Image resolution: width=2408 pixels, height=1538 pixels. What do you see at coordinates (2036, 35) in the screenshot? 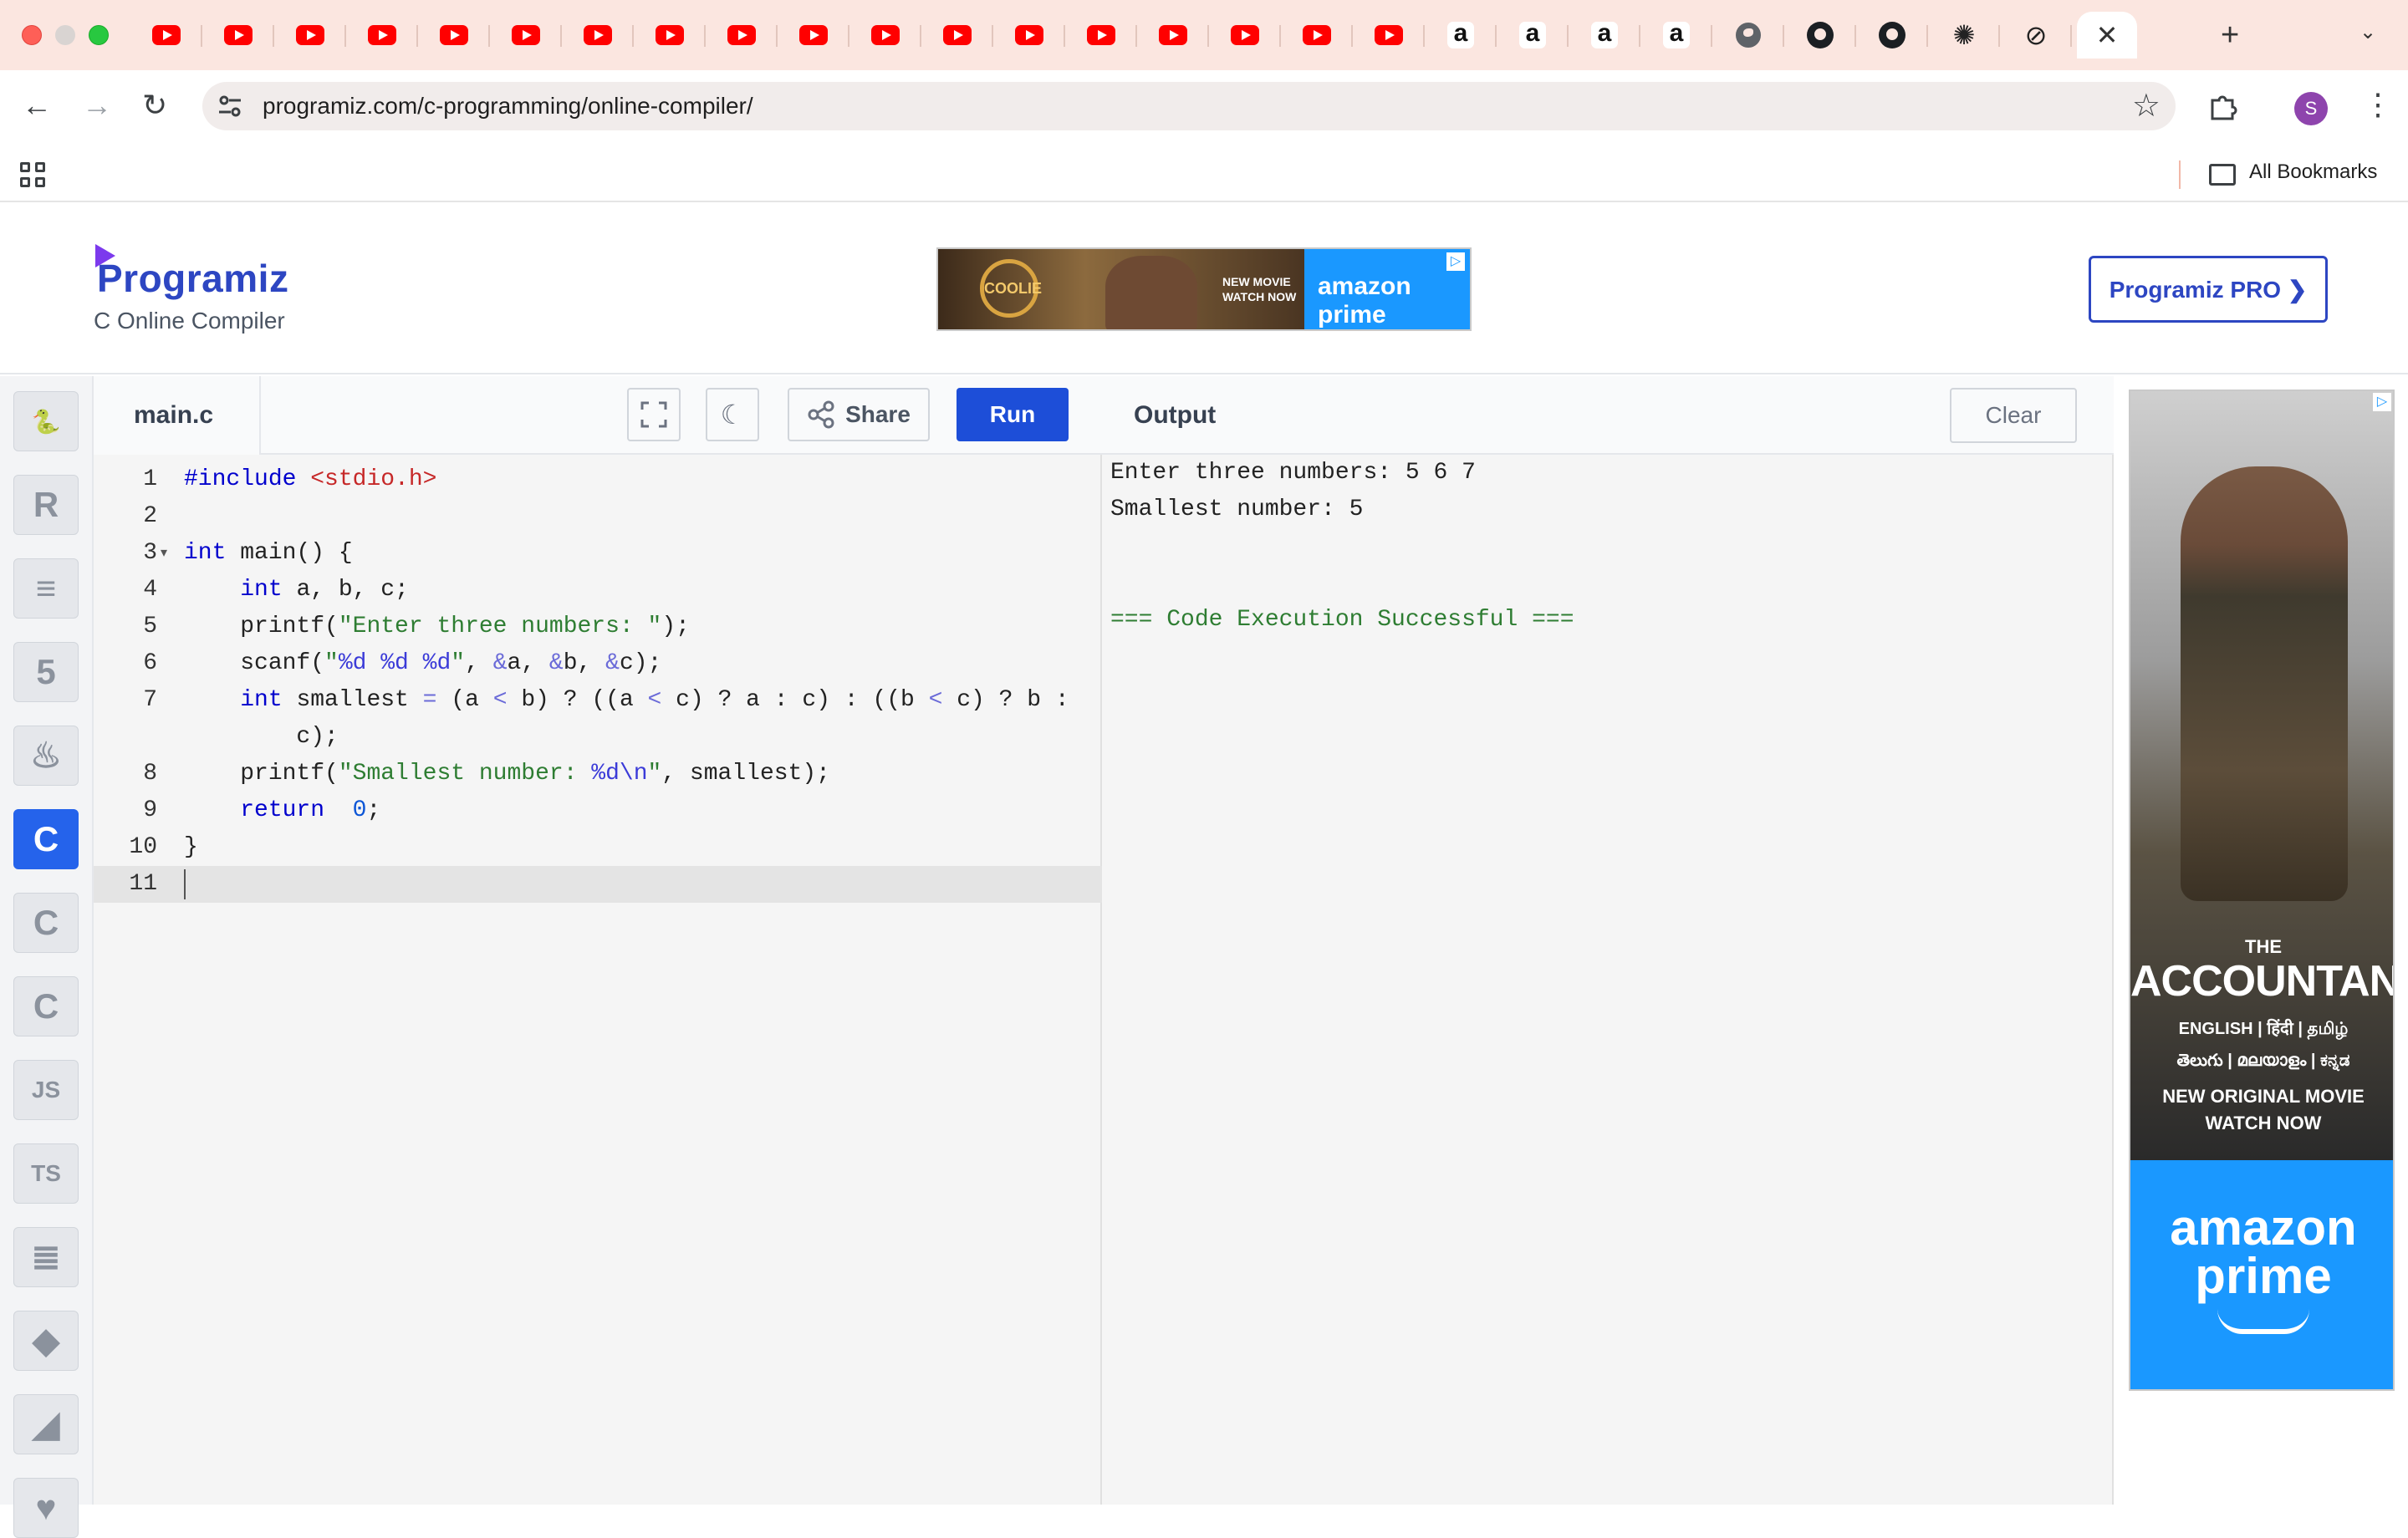
I see `browser-tab: ⊘` at bounding box center [2036, 35].